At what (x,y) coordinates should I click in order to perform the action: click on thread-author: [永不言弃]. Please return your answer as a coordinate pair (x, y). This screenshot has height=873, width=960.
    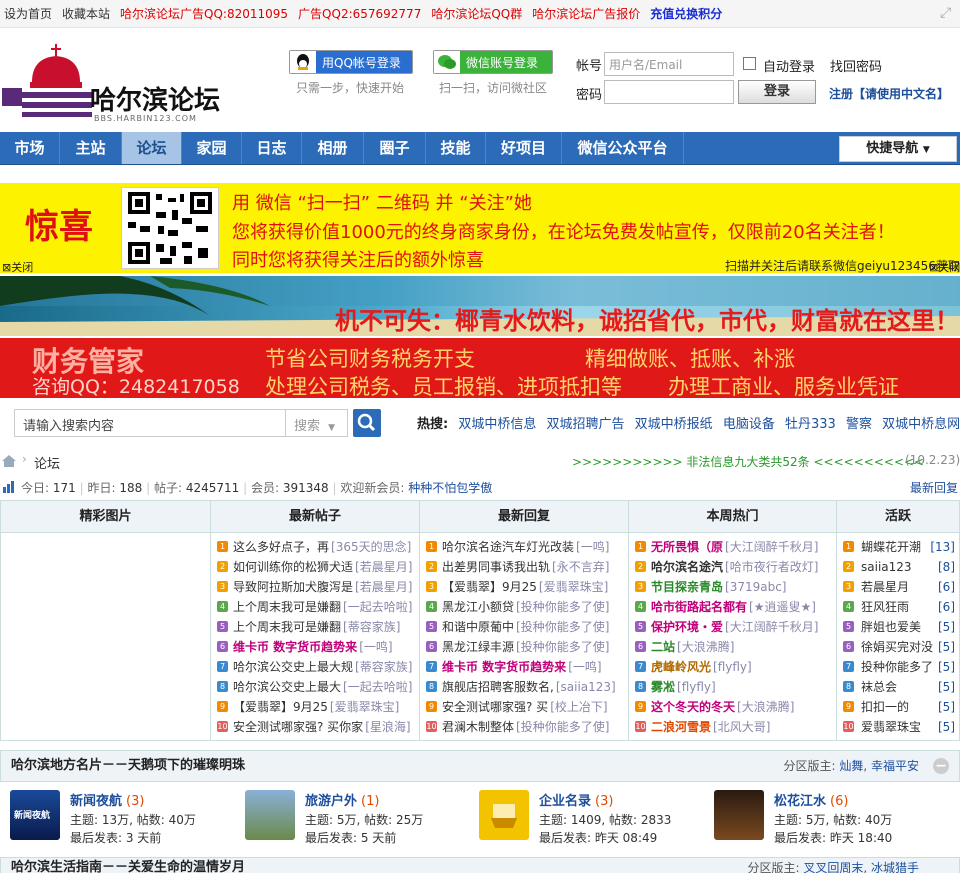
    Looking at the image, I should click on (580, 567).